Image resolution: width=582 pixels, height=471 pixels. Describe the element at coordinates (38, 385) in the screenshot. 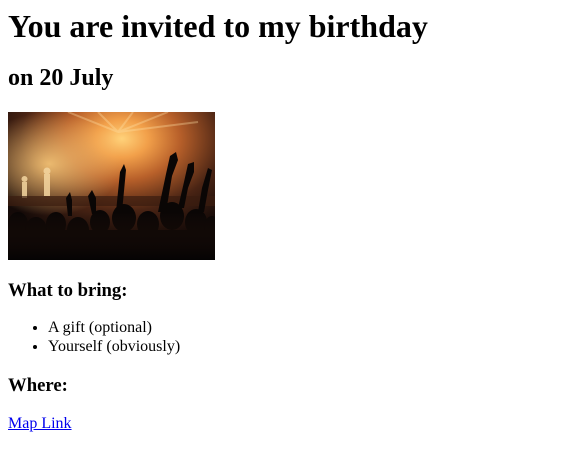

I see `where-heading: Where:` at that location.